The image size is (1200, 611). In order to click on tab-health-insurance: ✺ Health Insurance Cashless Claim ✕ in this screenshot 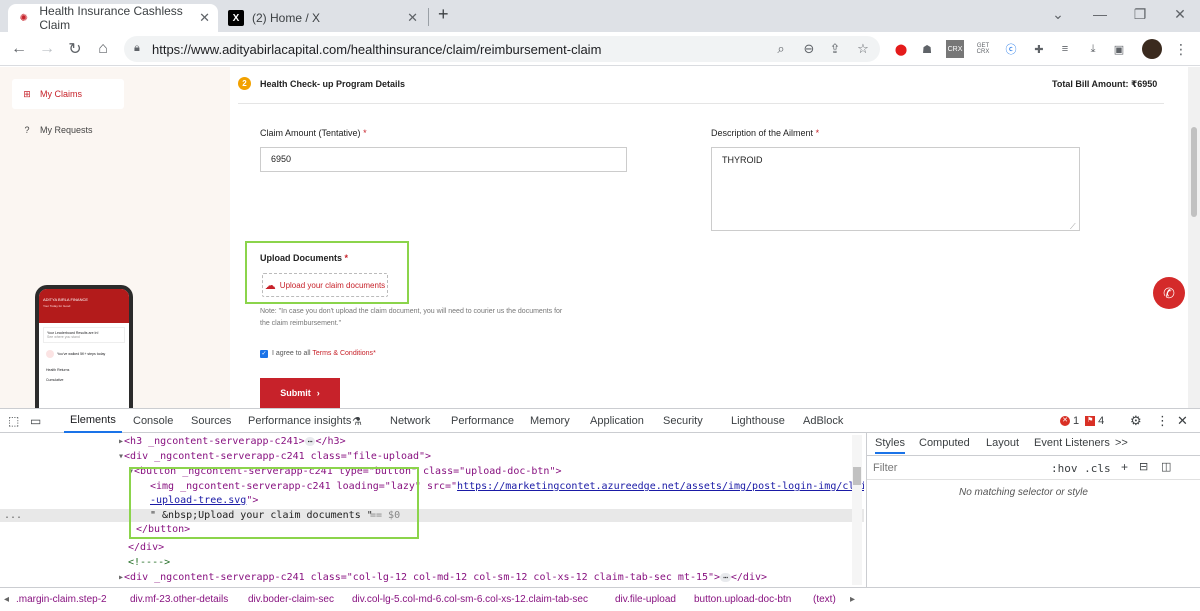, I will do `click(113, 18)`.